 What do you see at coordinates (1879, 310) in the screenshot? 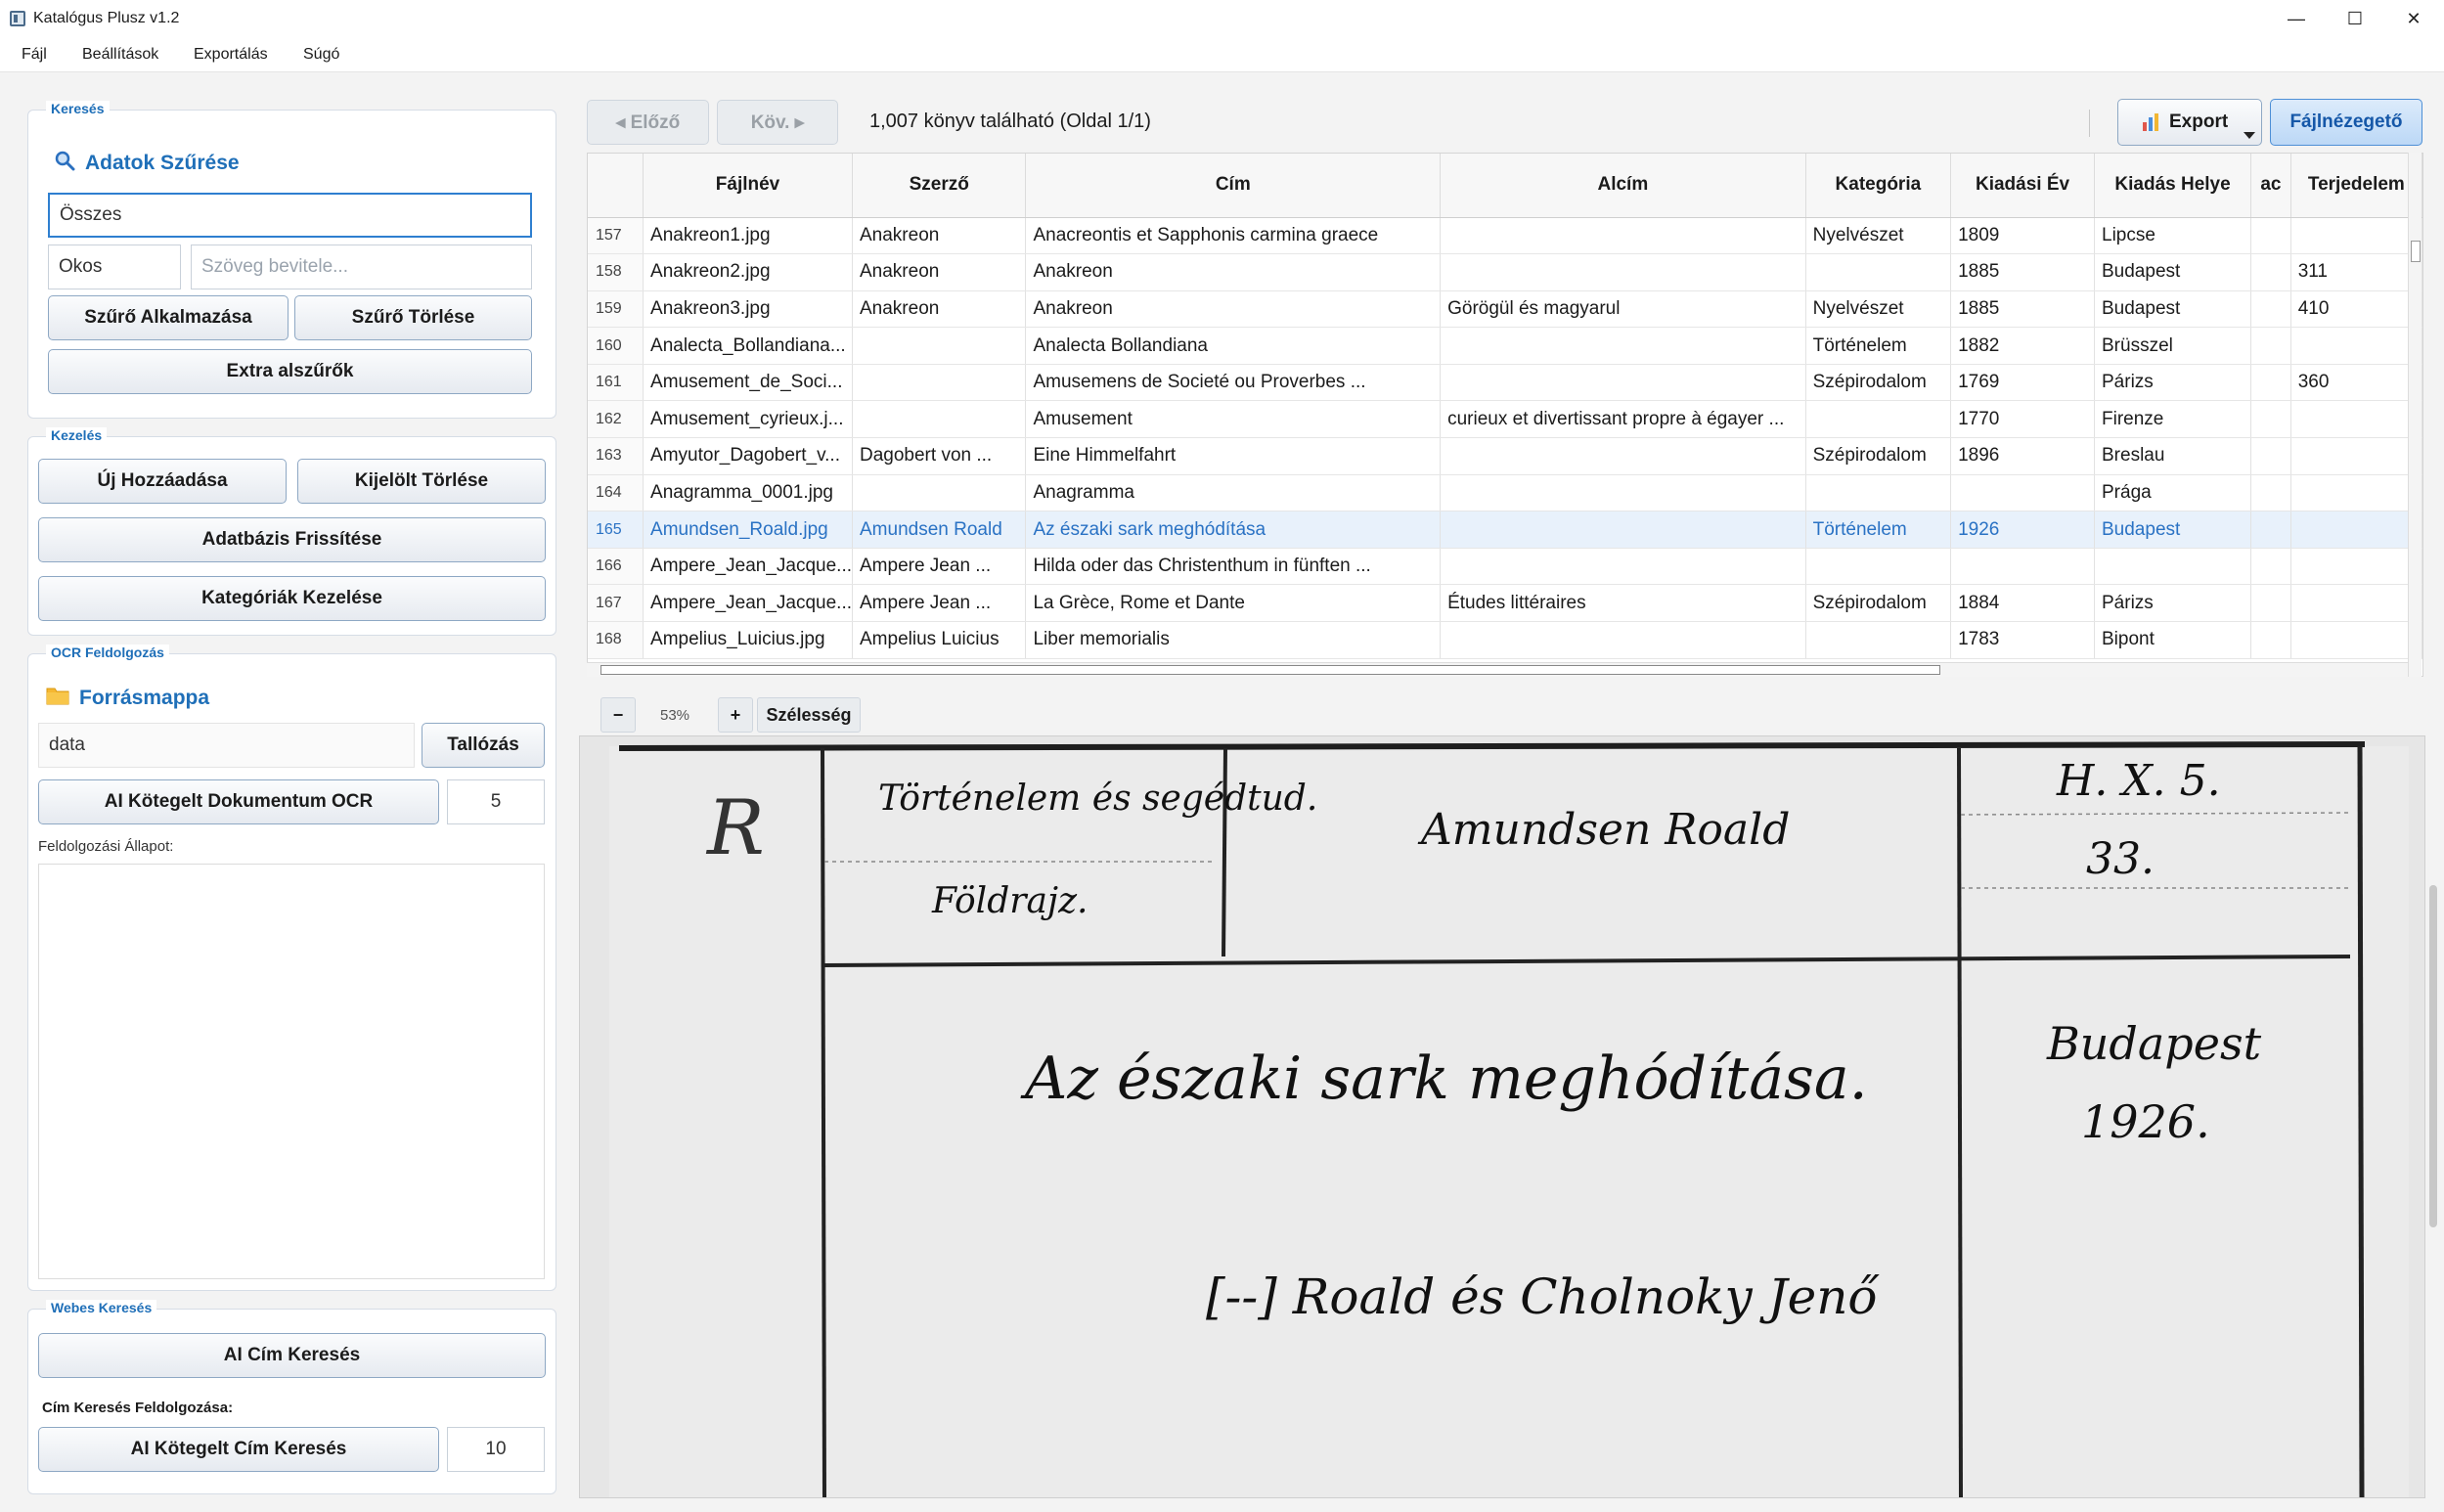
I see `table-cell: Nyelvészet` at bounding box center [1879, 310].